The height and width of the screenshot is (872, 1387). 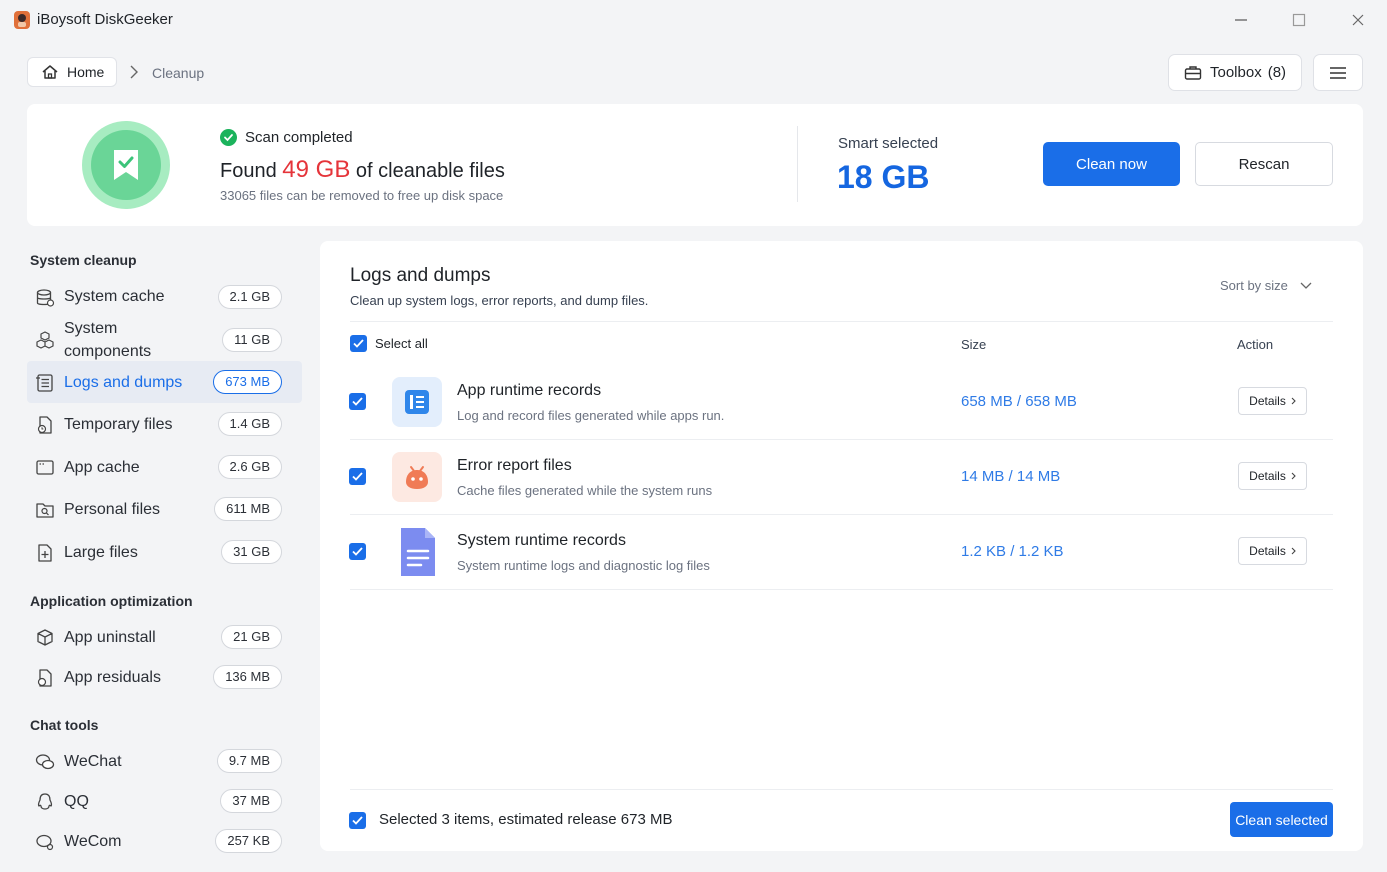 I want to click on sidebar-item-label: Large files, so click(x=101, y=552).